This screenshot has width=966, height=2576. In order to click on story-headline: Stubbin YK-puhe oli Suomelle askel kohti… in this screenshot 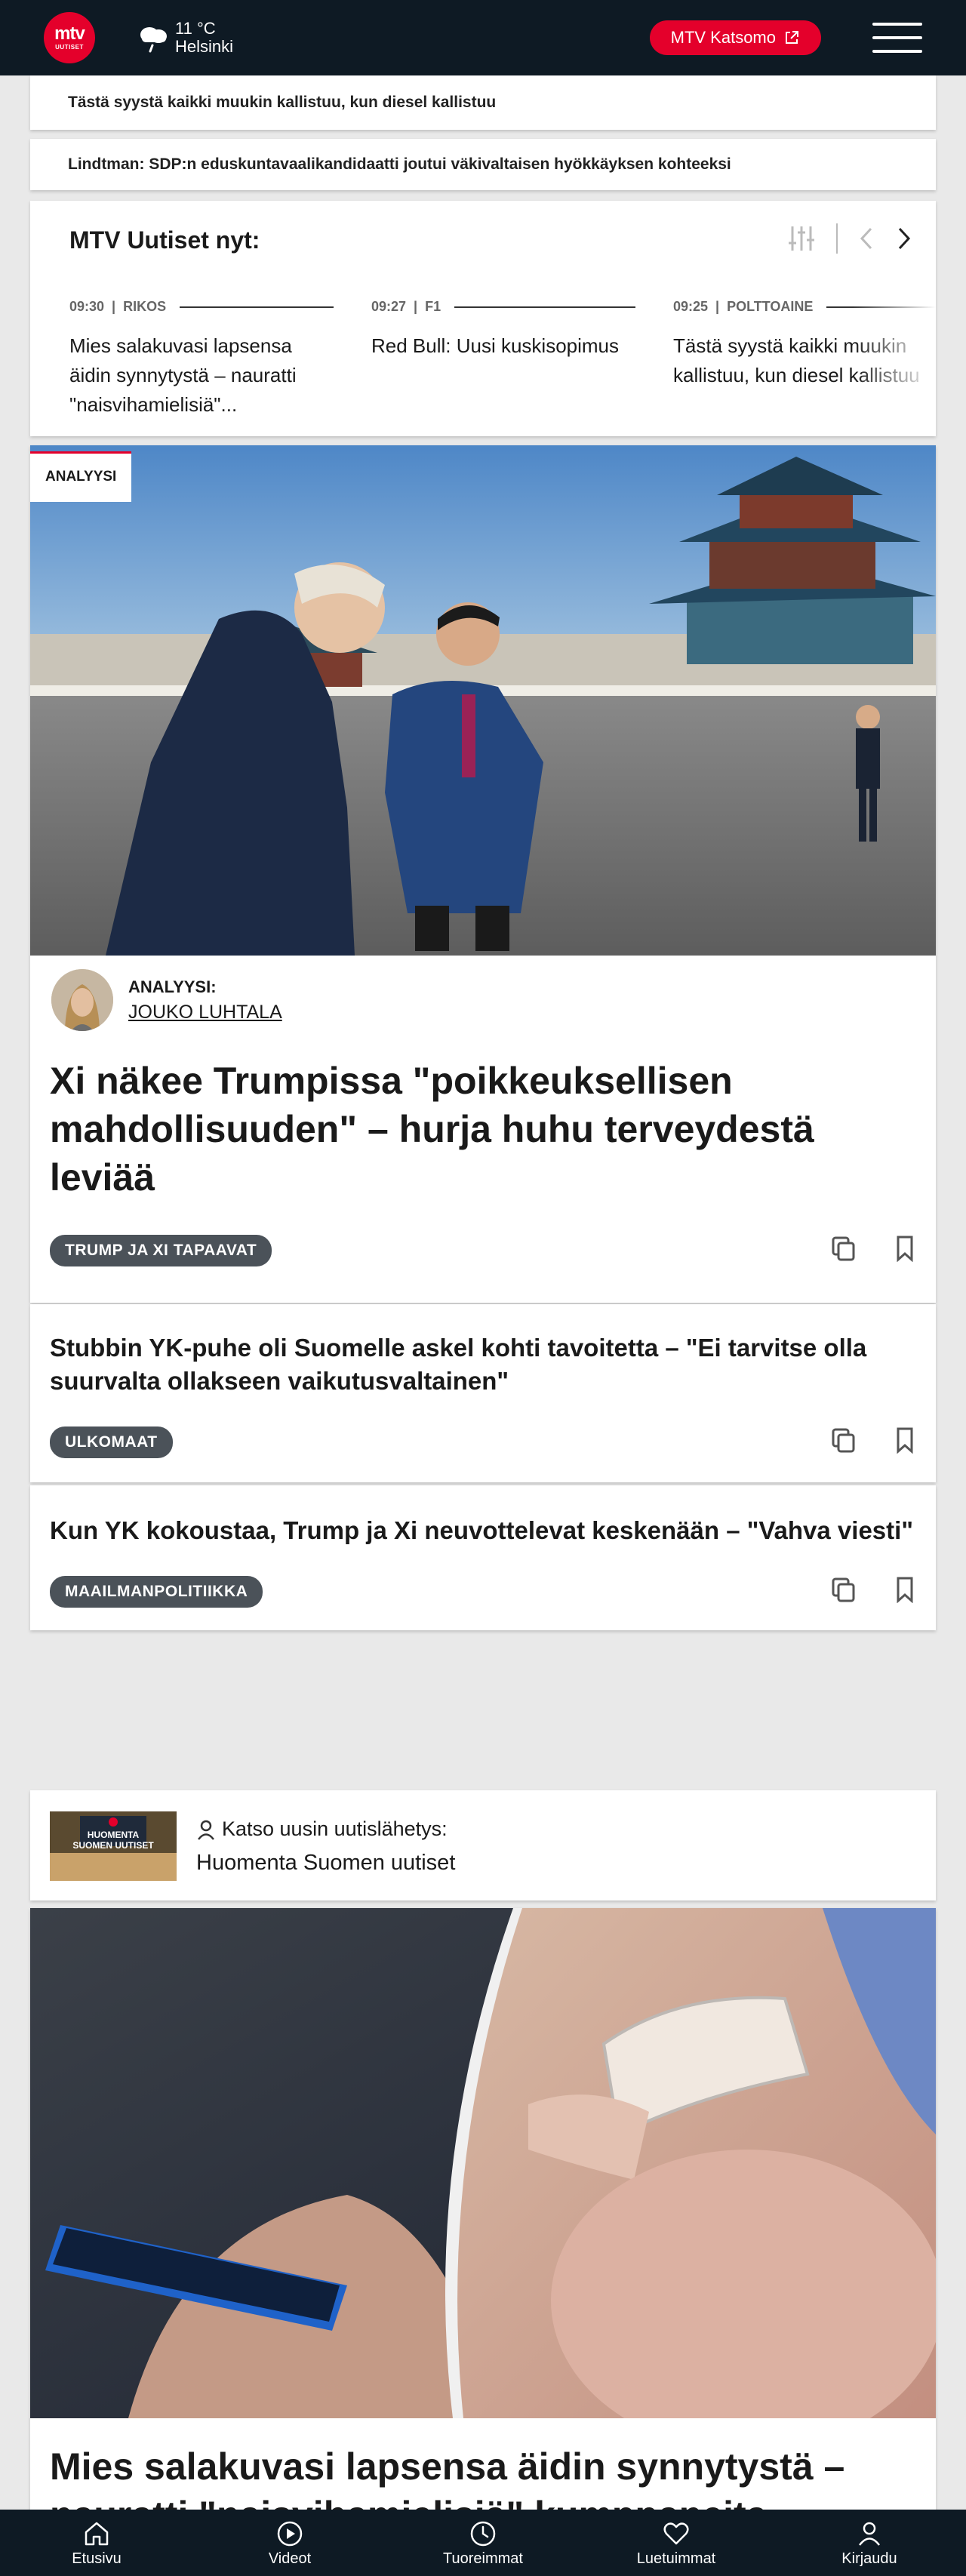, I will do `click(476, 1364)`.